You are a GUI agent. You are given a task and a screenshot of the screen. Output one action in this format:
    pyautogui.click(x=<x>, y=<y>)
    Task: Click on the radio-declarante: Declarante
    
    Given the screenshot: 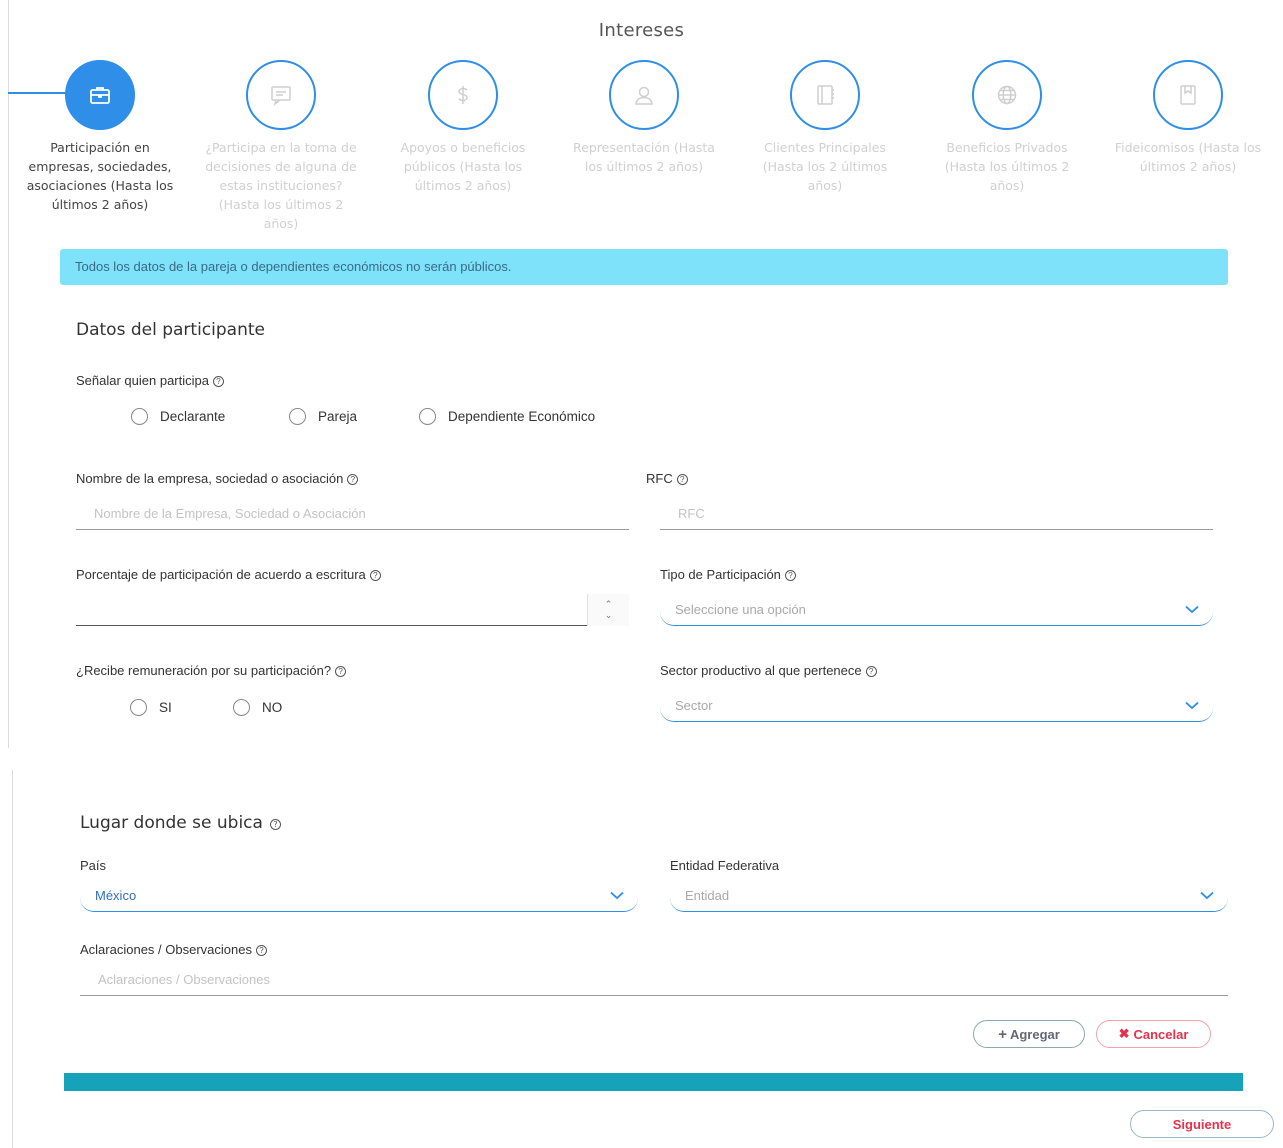 What is the action you would take?
    pyautogui.click(x=178, y=416)
    